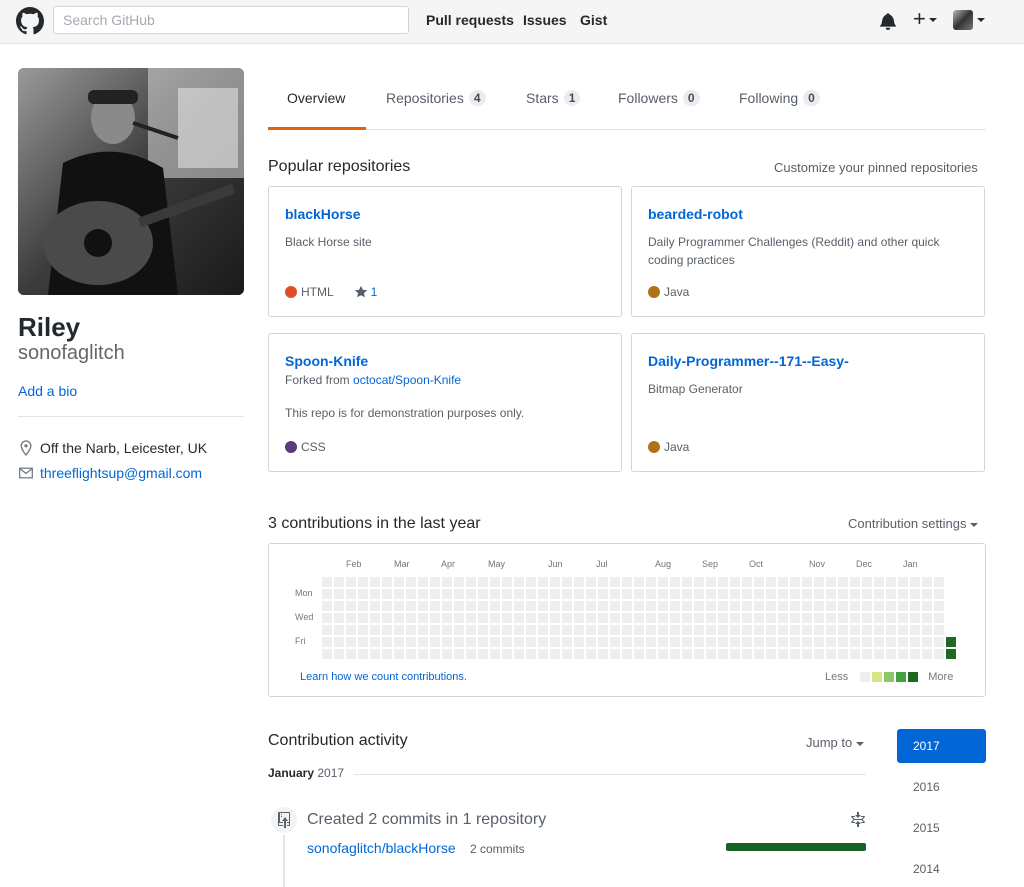  What do you see at coordinates (876, 167) in the screenshot?
I see `customize-pins-link: Customize your pinned repositories` at bounding box center [876, 167].